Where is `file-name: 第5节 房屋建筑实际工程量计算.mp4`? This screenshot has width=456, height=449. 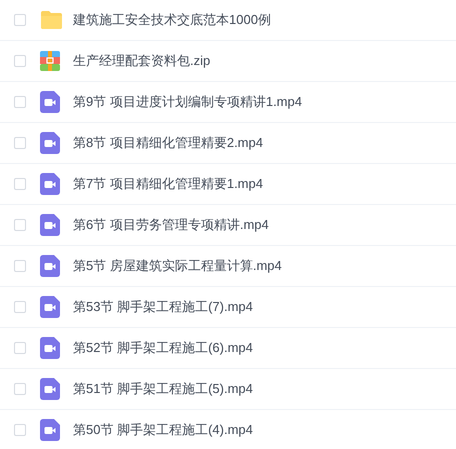 file-name: 第5节 房屋建筑实际工程量计算.mp4 is located at coordinates (177, 266).